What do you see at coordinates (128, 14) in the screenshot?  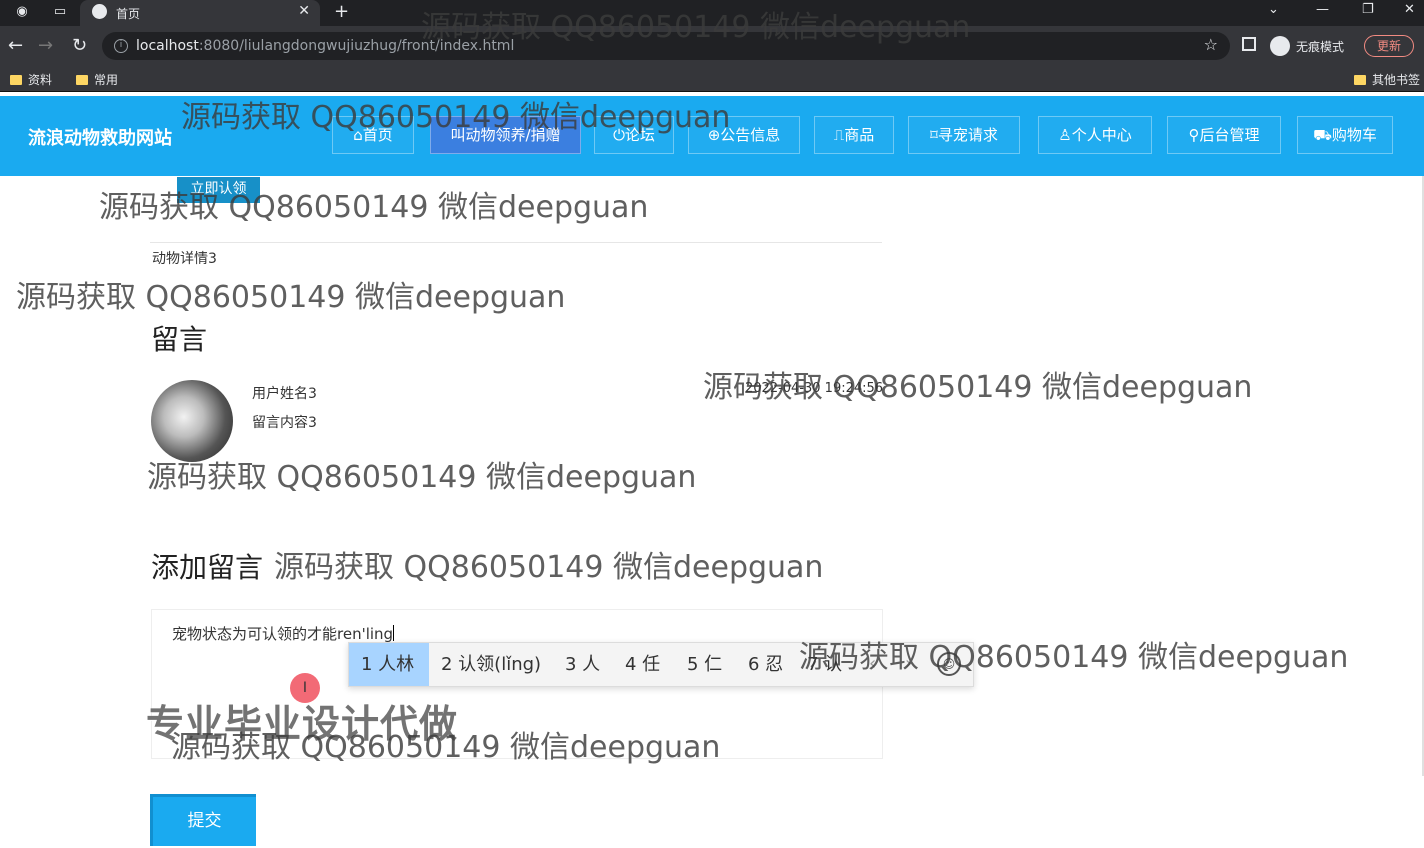 I see `tab-title: 首页` at bounding box center [128, 14].